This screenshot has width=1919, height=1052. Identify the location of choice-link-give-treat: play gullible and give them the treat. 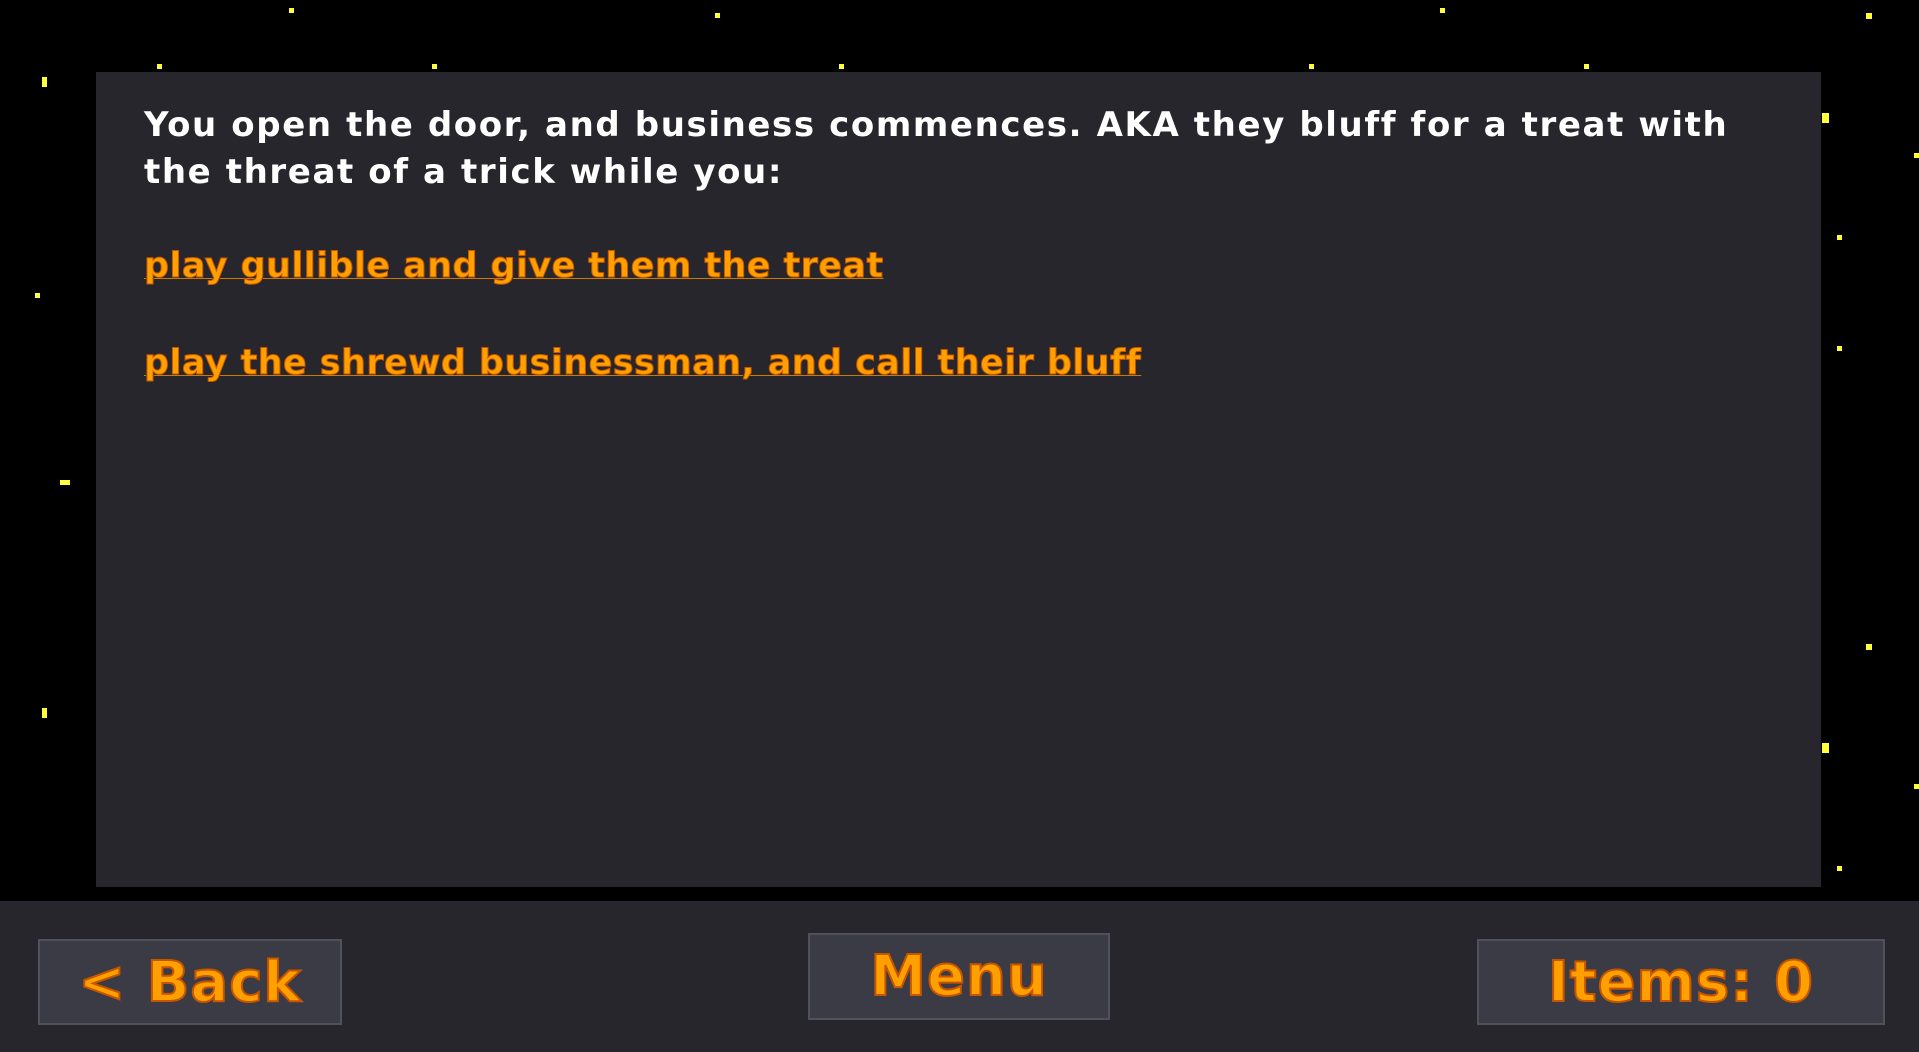
(514, 266).